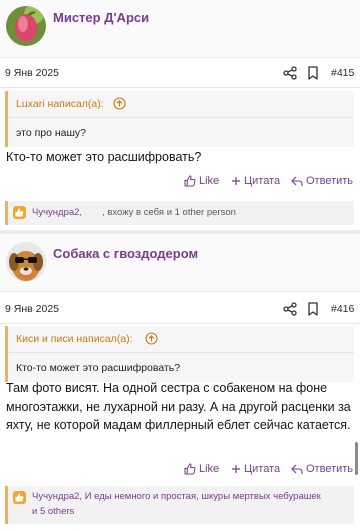 This screenshot has height=531, width=360. What do you see at coordinates (180, 263) in the screenshot?
I see `post-user-row: Собака с гвоздодером` at bounding box center [180, 263].